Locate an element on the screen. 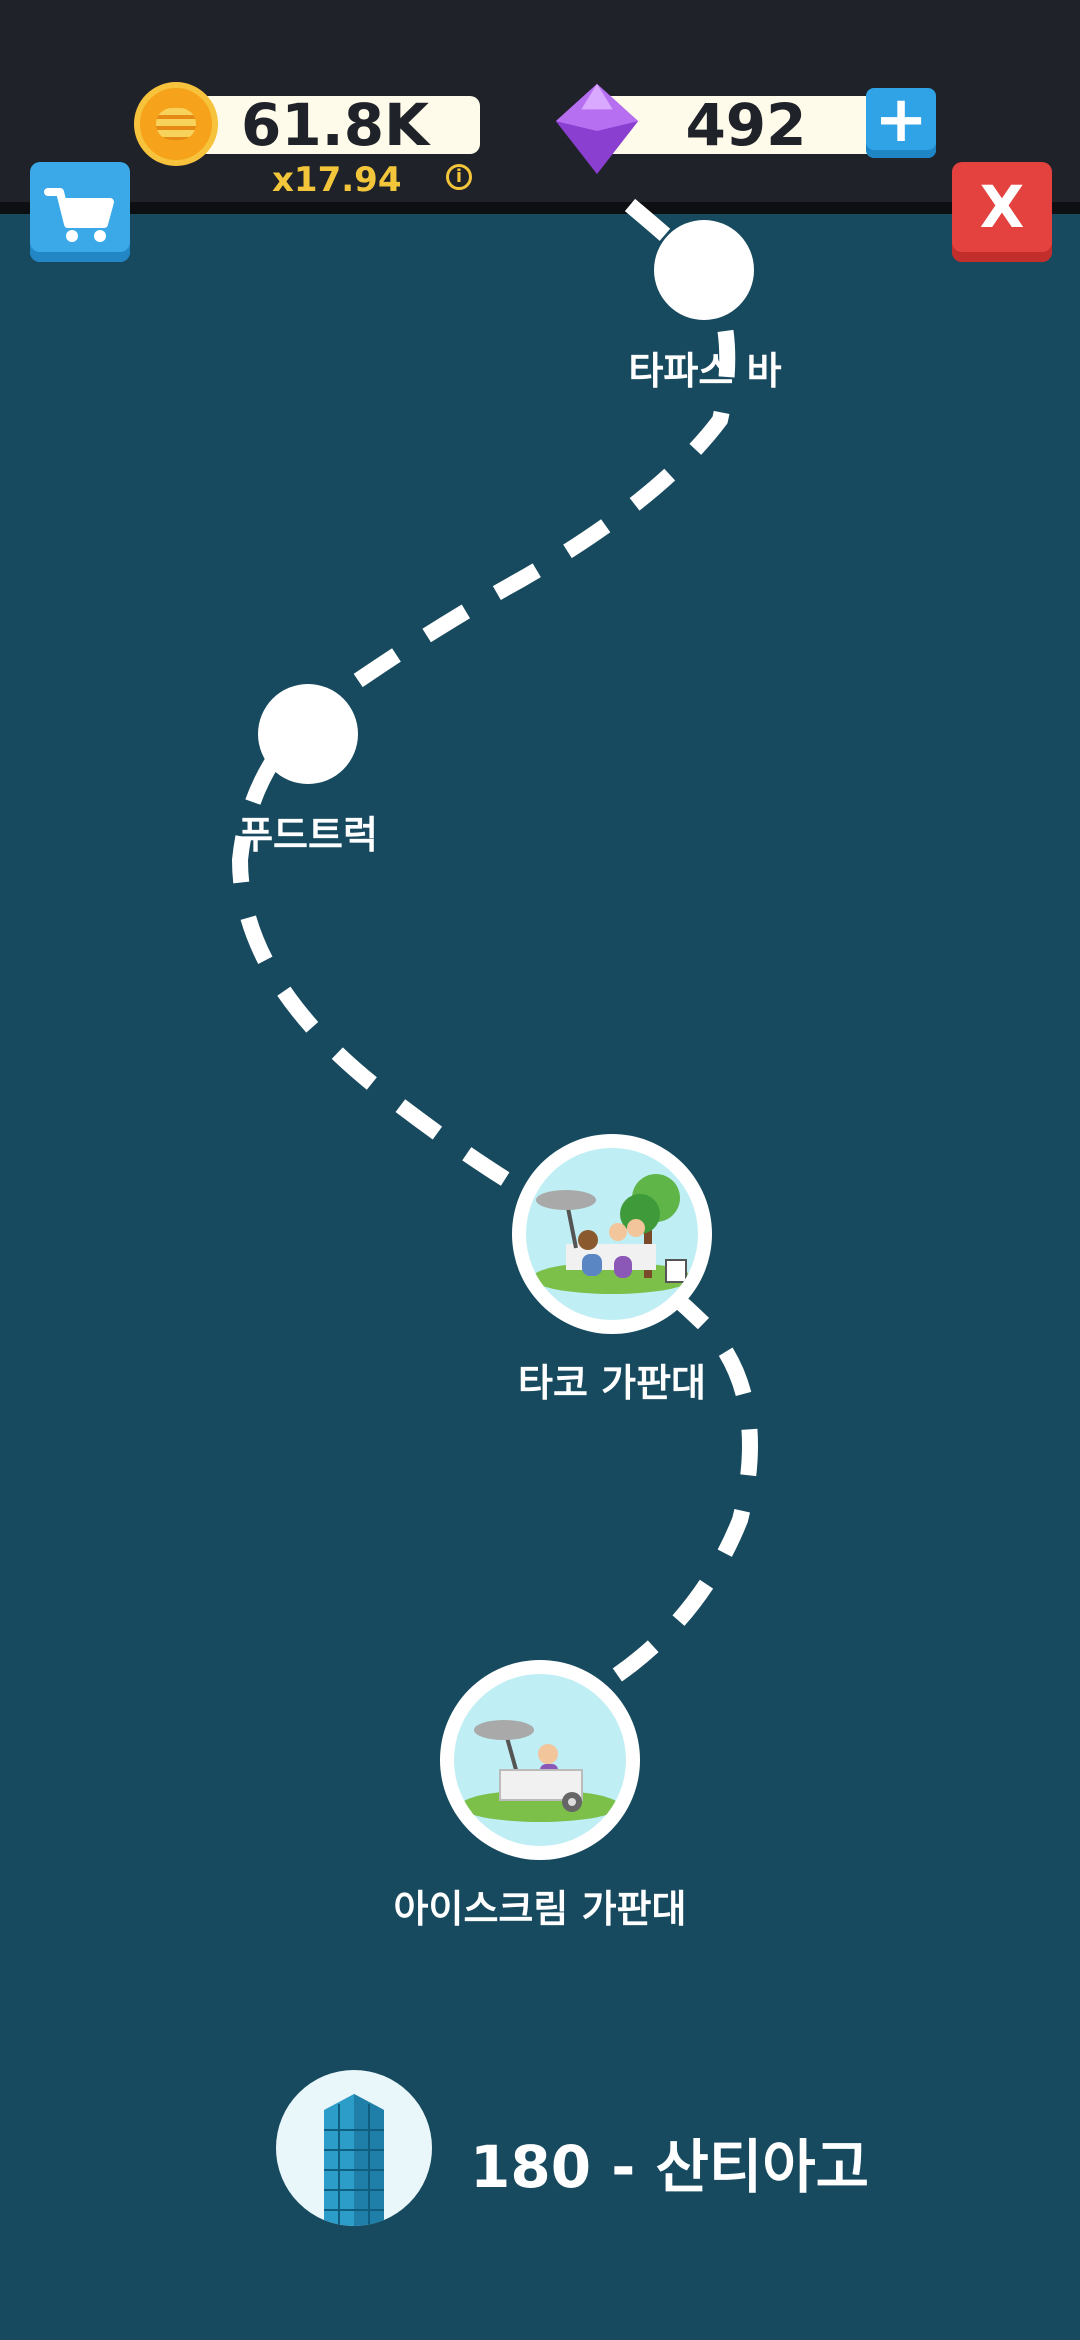 This screenshot has height=2340, width=1080. taco-stand-illustration is located at coordinates (612, 1234).